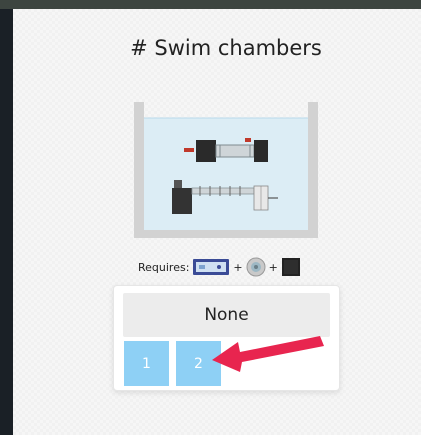 The width and height of the screenshot is (421, 435). Describe the element at coordinates (211, 267) in the screenshot. I see `controller-icon` at that location.